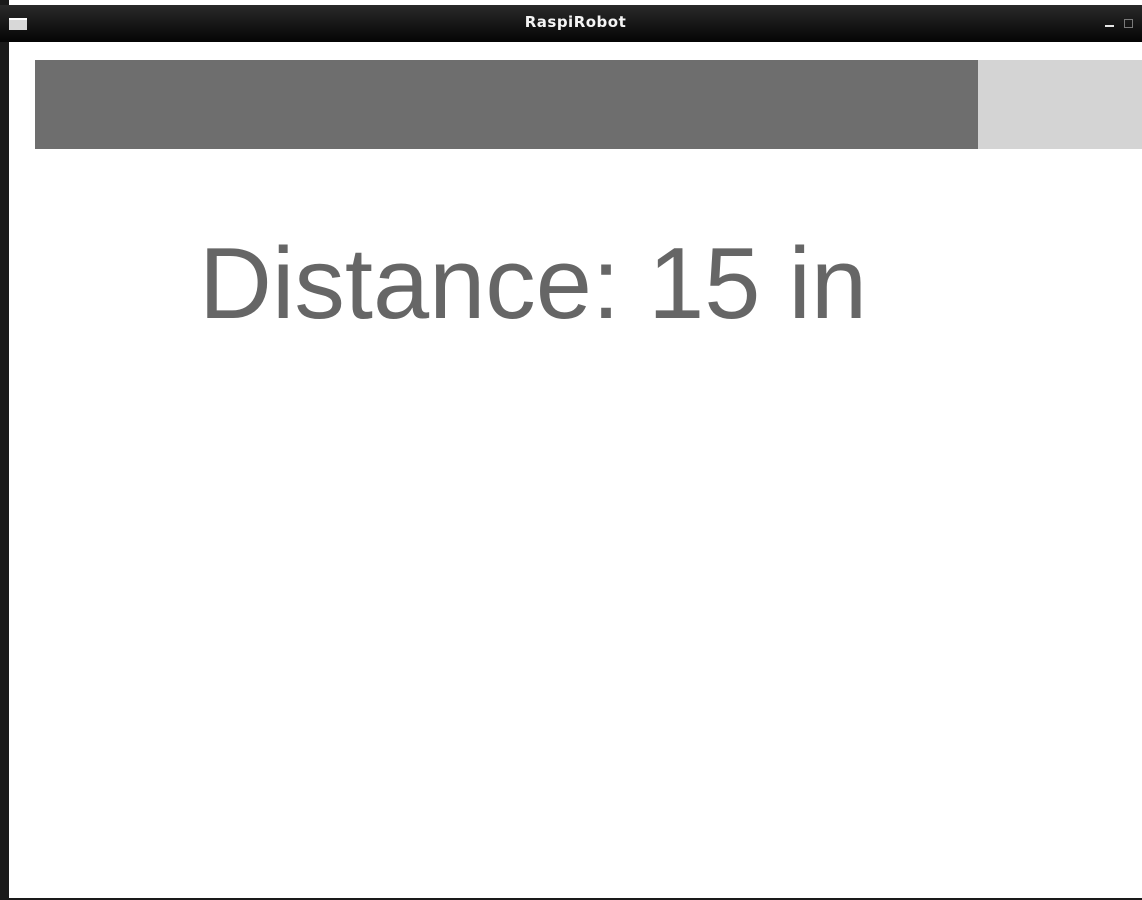 The width and height of the screenshot is (1142, 900). I want to click on window-title: RaspiRobot, so click(575, 22).